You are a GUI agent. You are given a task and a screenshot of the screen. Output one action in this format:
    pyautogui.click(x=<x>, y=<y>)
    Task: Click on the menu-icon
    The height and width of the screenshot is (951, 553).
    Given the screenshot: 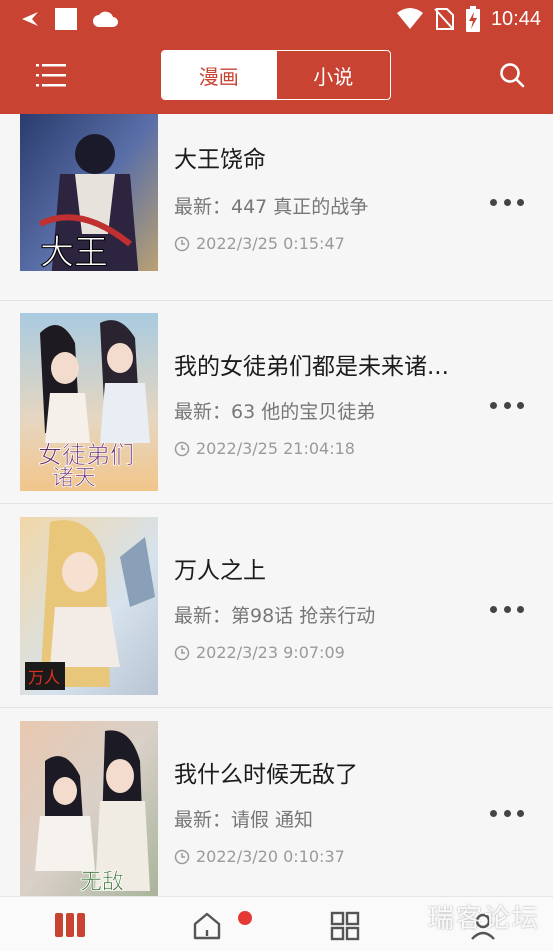 What is the action you would take?
    pyautogui.click(x=51, y=75)
    